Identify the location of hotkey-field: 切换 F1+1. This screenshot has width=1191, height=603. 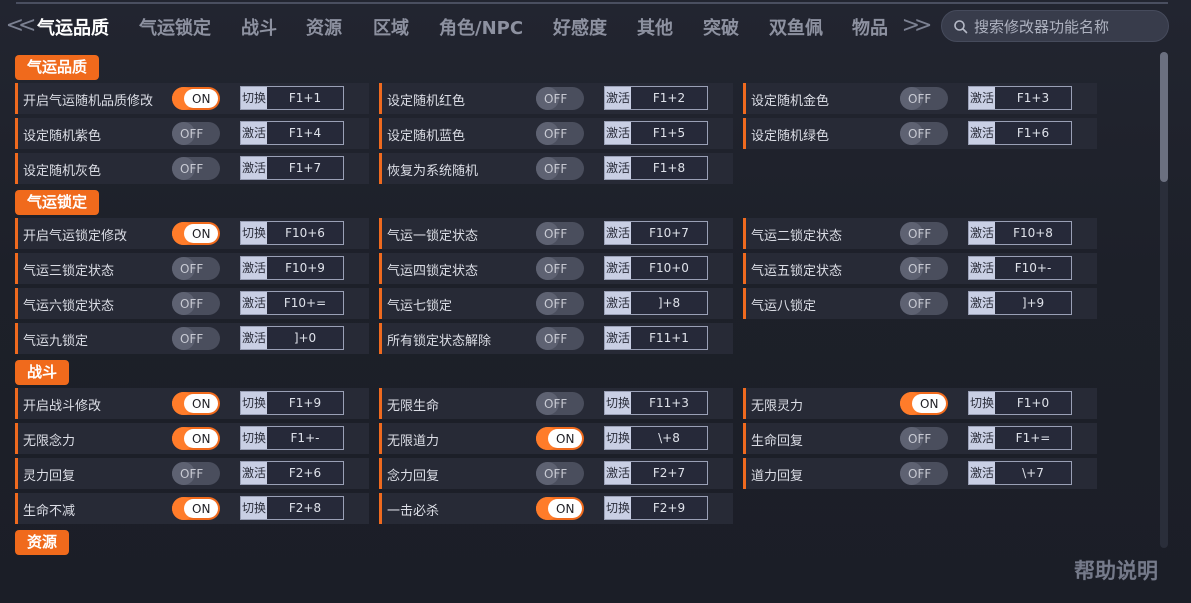
(292, 98).